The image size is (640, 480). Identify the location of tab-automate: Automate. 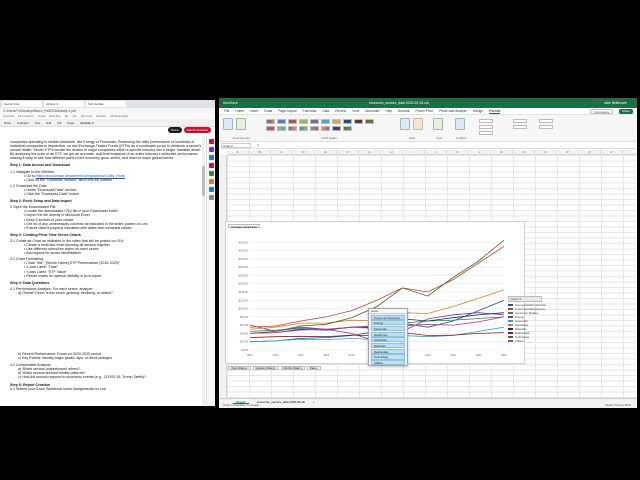
(372, 111).